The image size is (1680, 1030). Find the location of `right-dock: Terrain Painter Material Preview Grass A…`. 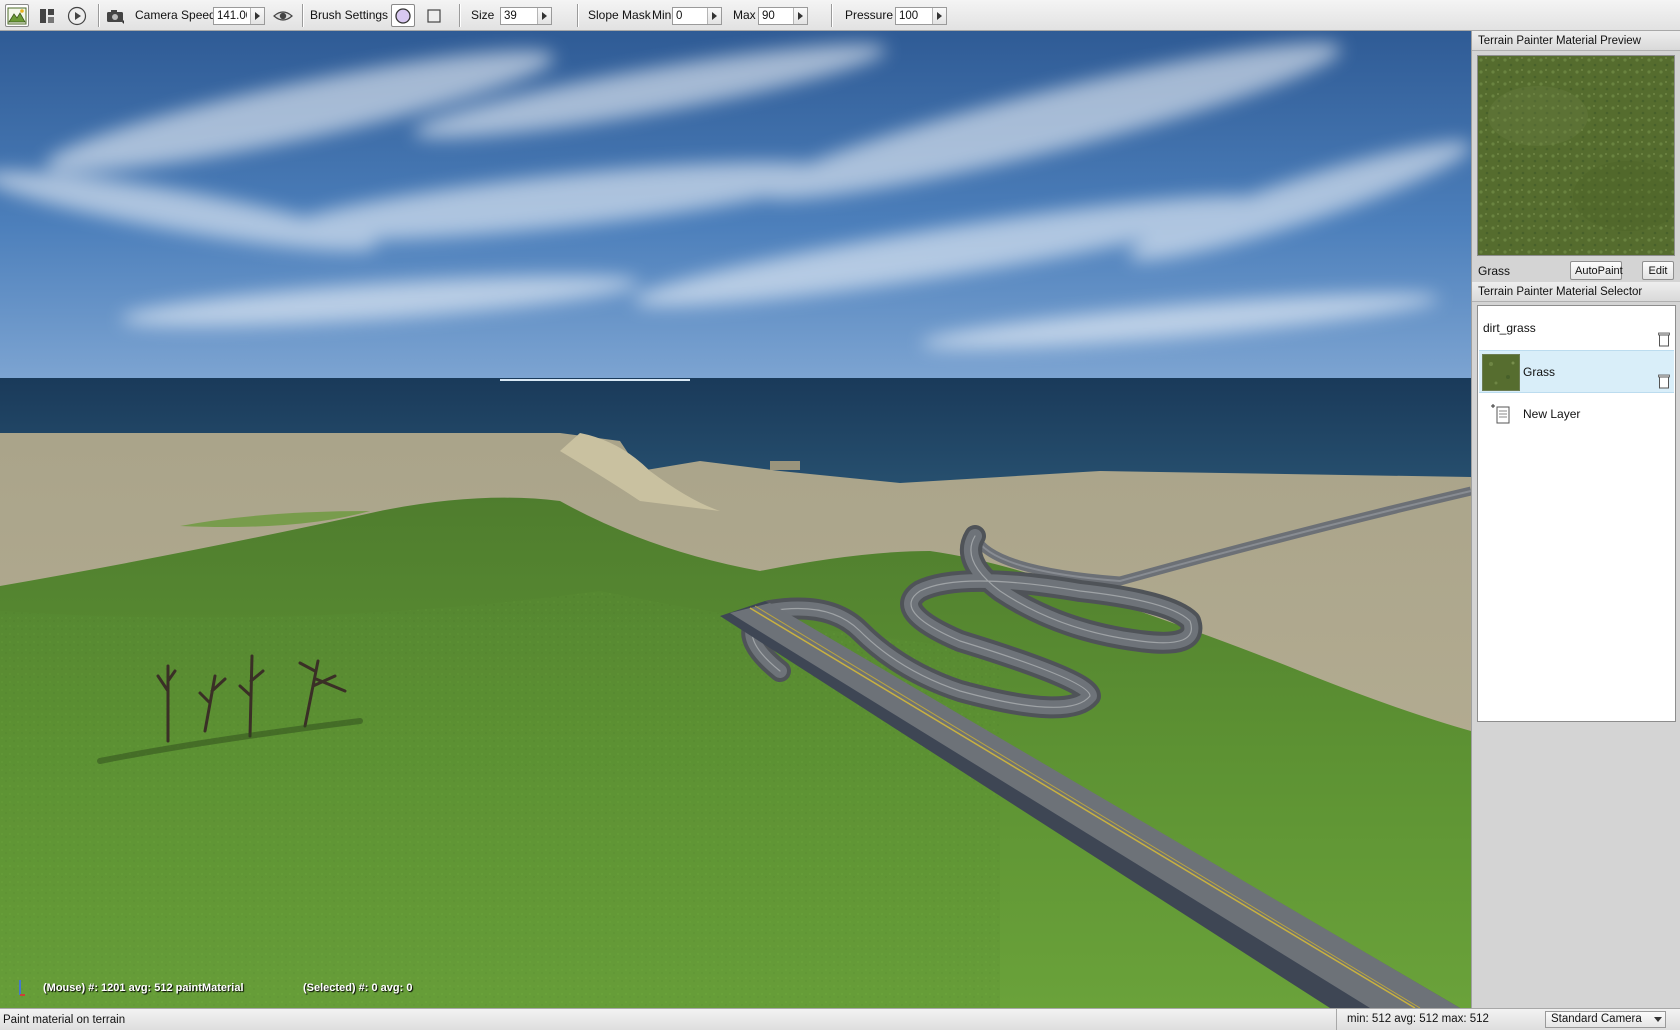

right-dock: Terrain Painter Material Preview Grass A… is located at coordinates (1575, 519).